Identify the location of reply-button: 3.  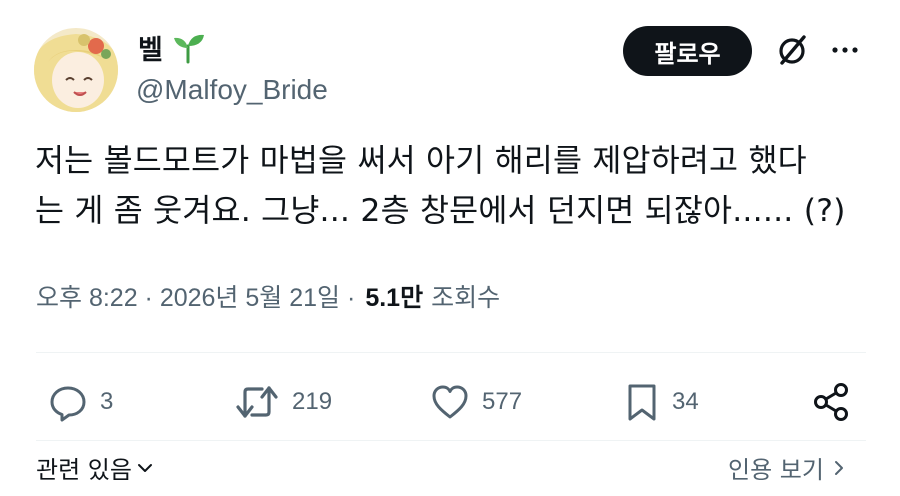
(80, 402).